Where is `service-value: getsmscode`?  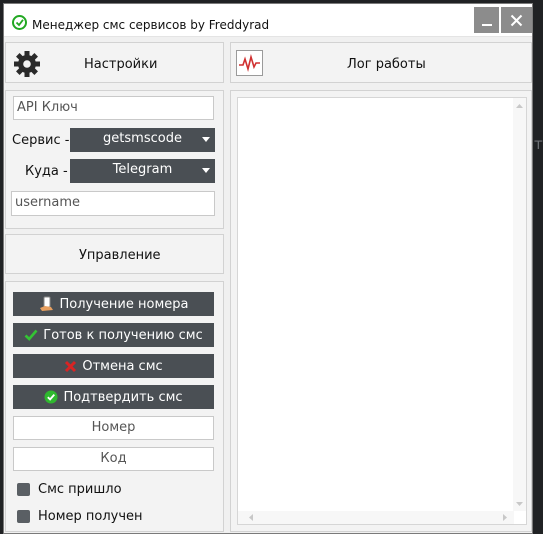
service-value: getsmscode is located at coordinates (142, 138).